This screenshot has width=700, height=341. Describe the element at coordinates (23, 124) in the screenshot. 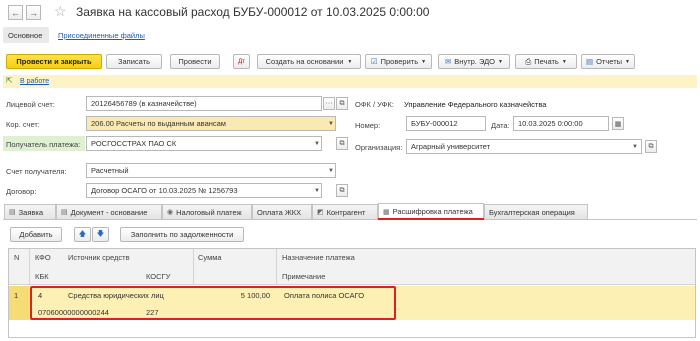

I see `corr-account-label: Кор. счет:` at that location.